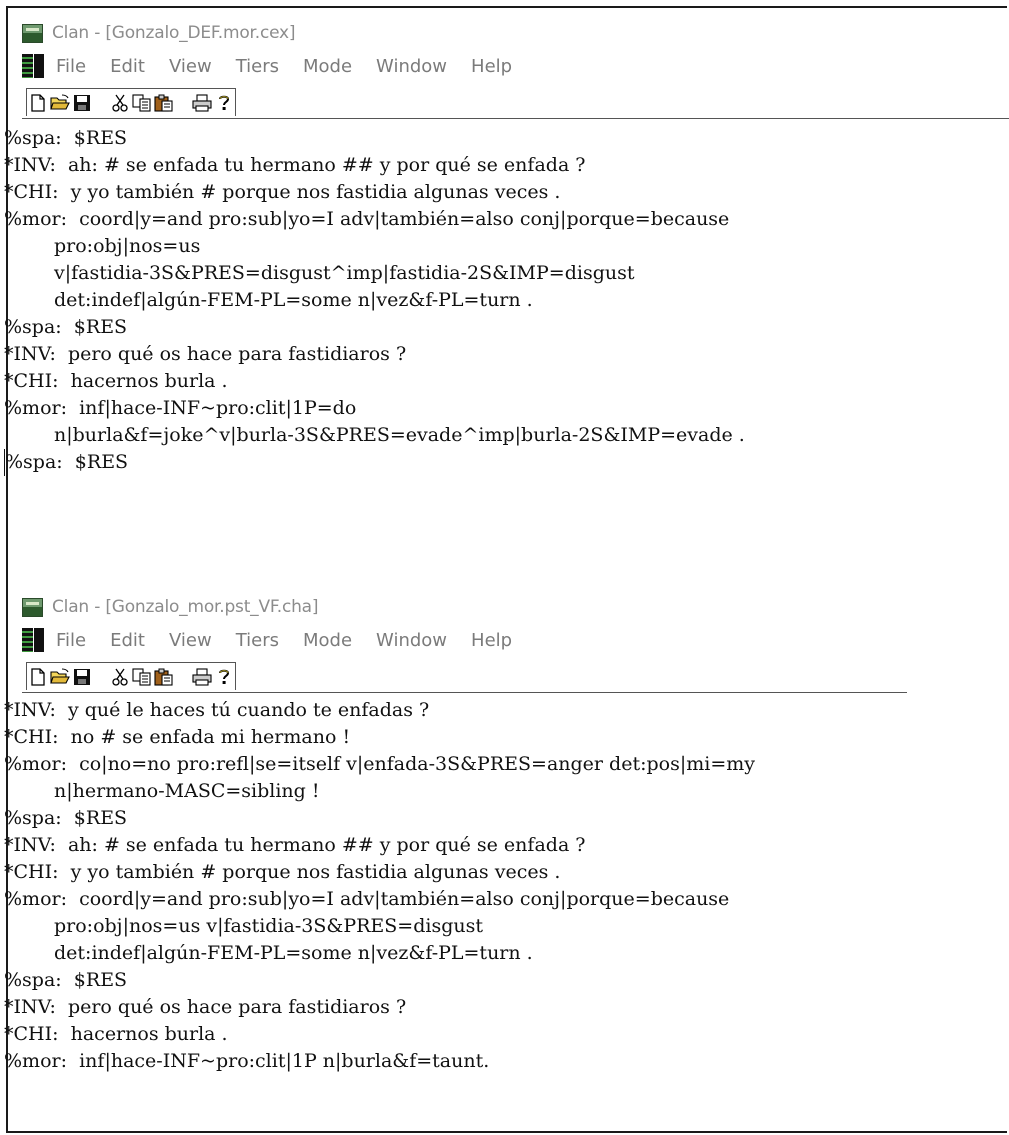 This screenshot has width=1009, height=1135. What do you see at coordinates (174, 33) in the screenshot?
I see `window-title: Clan - [Gonzalo_DEF.mor.cex]` at bounding box center [174, 33].